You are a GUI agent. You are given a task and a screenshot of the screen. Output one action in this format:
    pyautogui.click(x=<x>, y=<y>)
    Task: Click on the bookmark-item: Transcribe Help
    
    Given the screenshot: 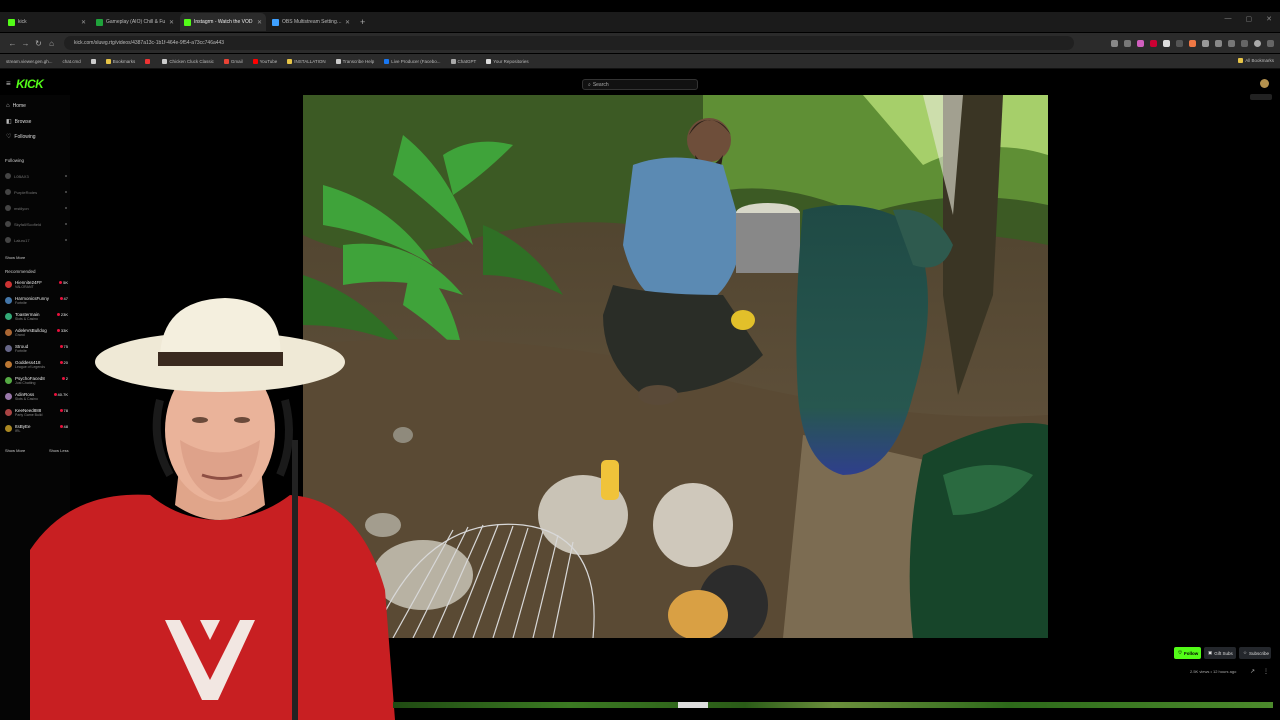 What is the action you would take?
    pyautogui.click(x=354, y=61)
    